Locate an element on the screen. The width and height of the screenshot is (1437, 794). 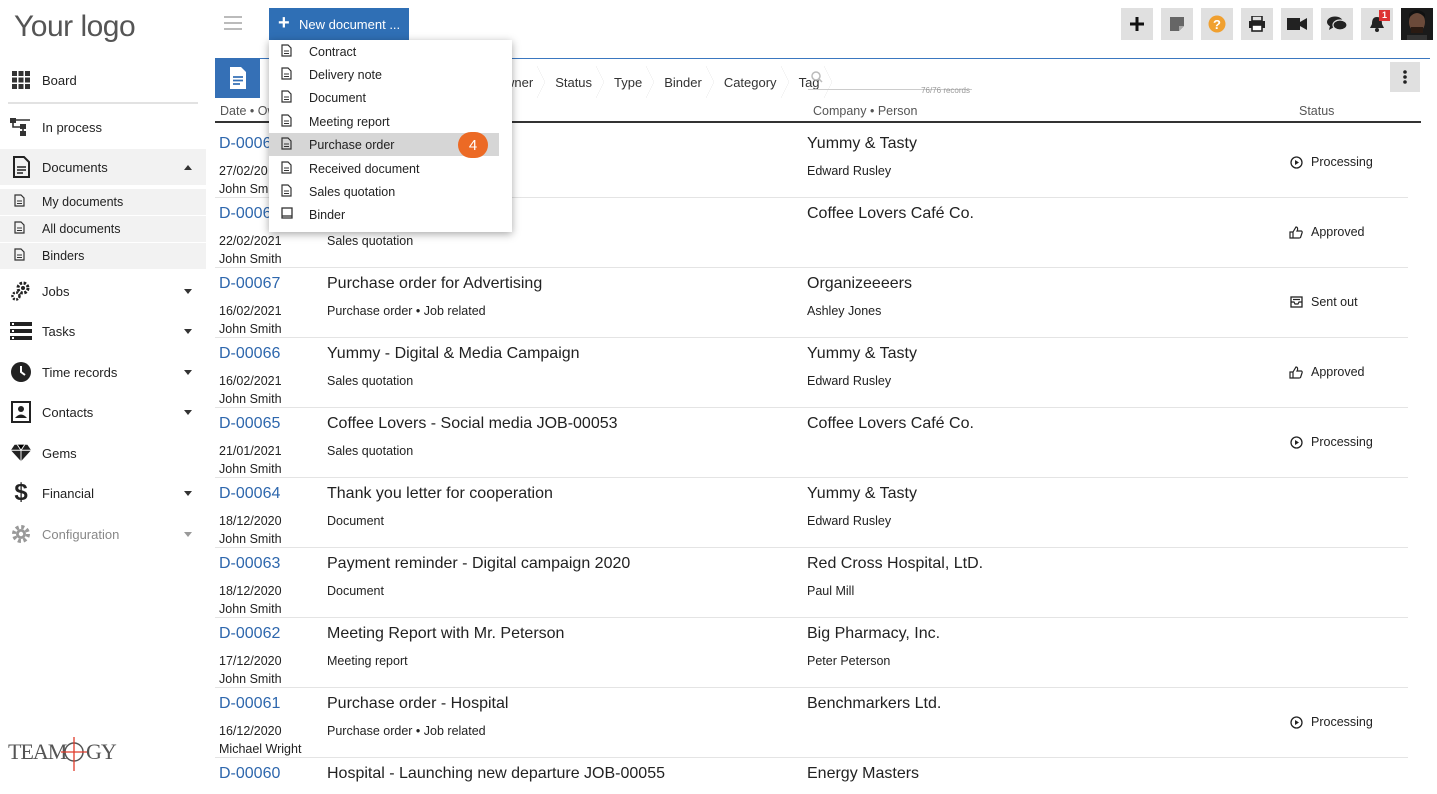
contact-card-icon is located at coordinates (21, 412).